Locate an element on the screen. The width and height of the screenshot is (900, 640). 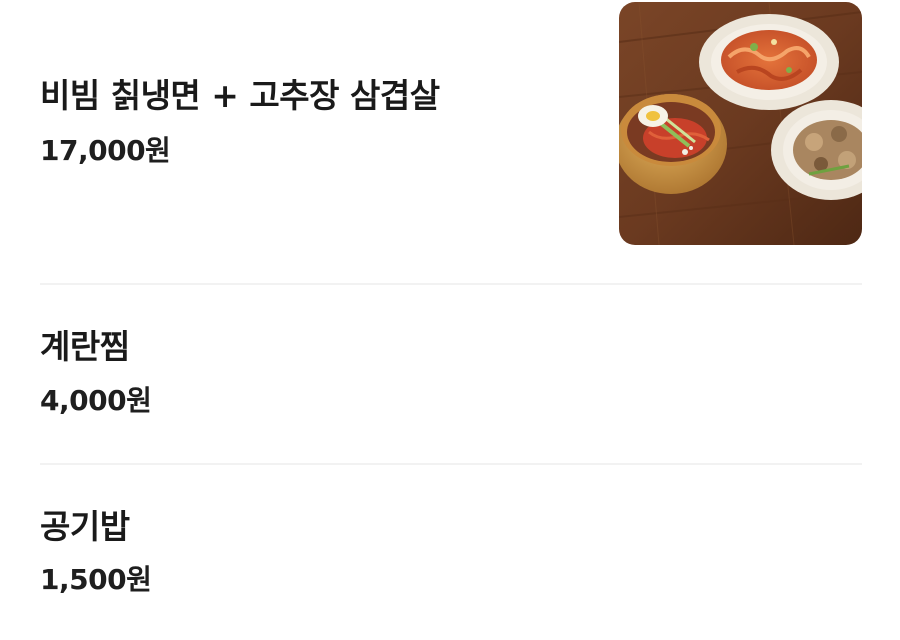
menu-item-name: 비빔 칡냉면 + 고추장 삼겹살 is located at coordinates (240, 95).